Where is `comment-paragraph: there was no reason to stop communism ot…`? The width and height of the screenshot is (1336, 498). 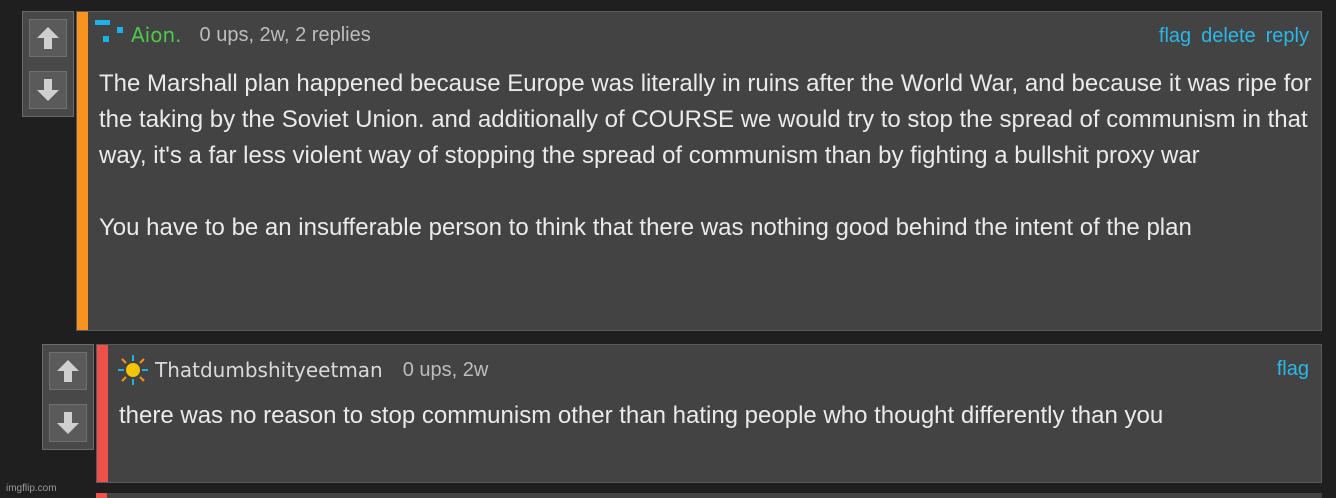 comment-paragraph: there was no reason to stop communism ot… is located at coordinates (641, 415).